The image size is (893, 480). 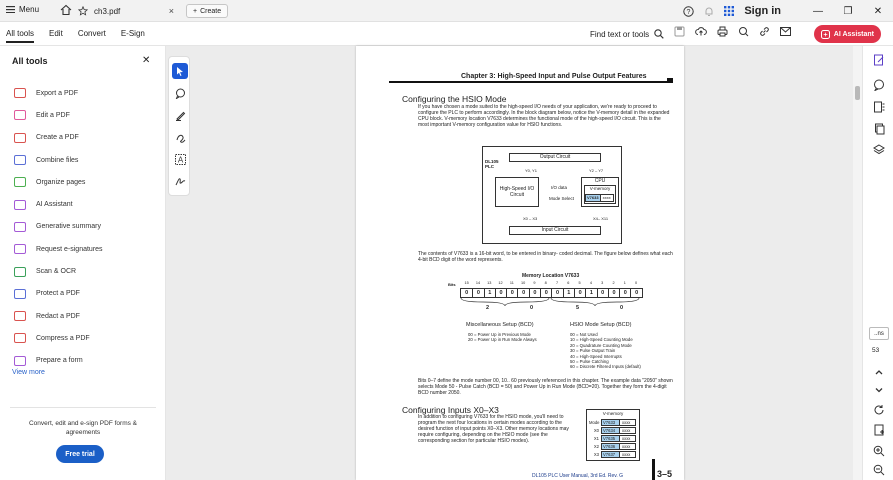 I want to click on mail-icon, so click(x=785, y=31).